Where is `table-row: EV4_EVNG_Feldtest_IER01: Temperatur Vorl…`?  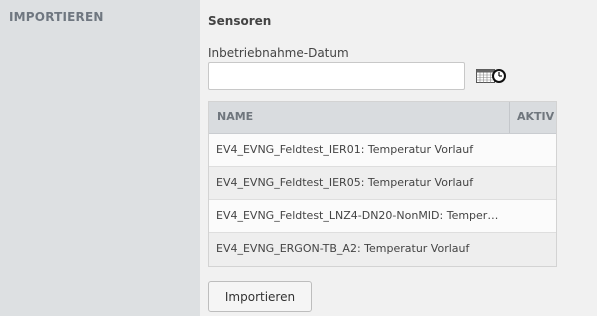 table-row: EV4_EVNG_Feldtest_IER01: Temperatur Vorl… is located at coordinates (382, 150).